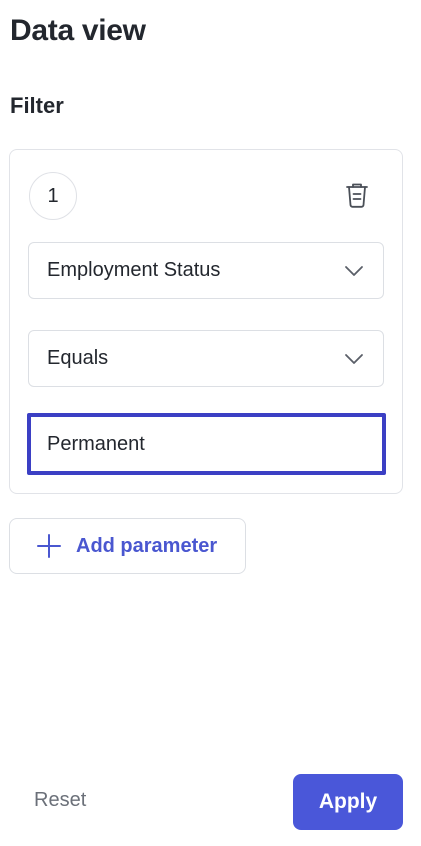 The height and width of the screenshot is (846, 421). What do you see at coordinates (134, 270) in the screenshot?
I see `field-select-value: Employment Status` at bounding box center [134, 270].